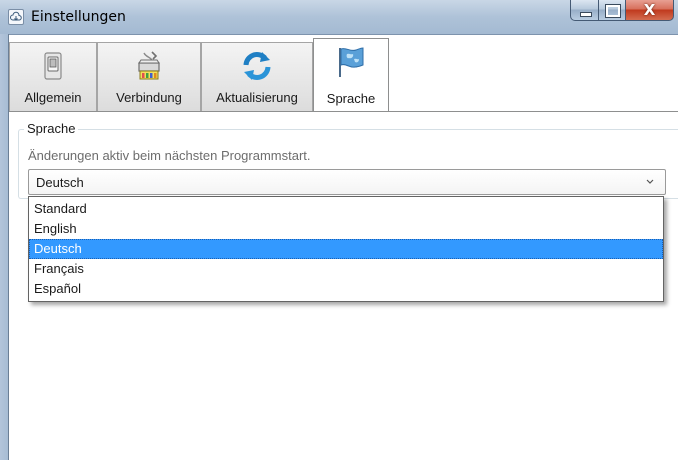 The width and height of the screenshot is (678, 460). What do you see at coordinates (149, 97) in the screenshot?
I see `tab-label: Verbindung` at bounding box center [149, 97].